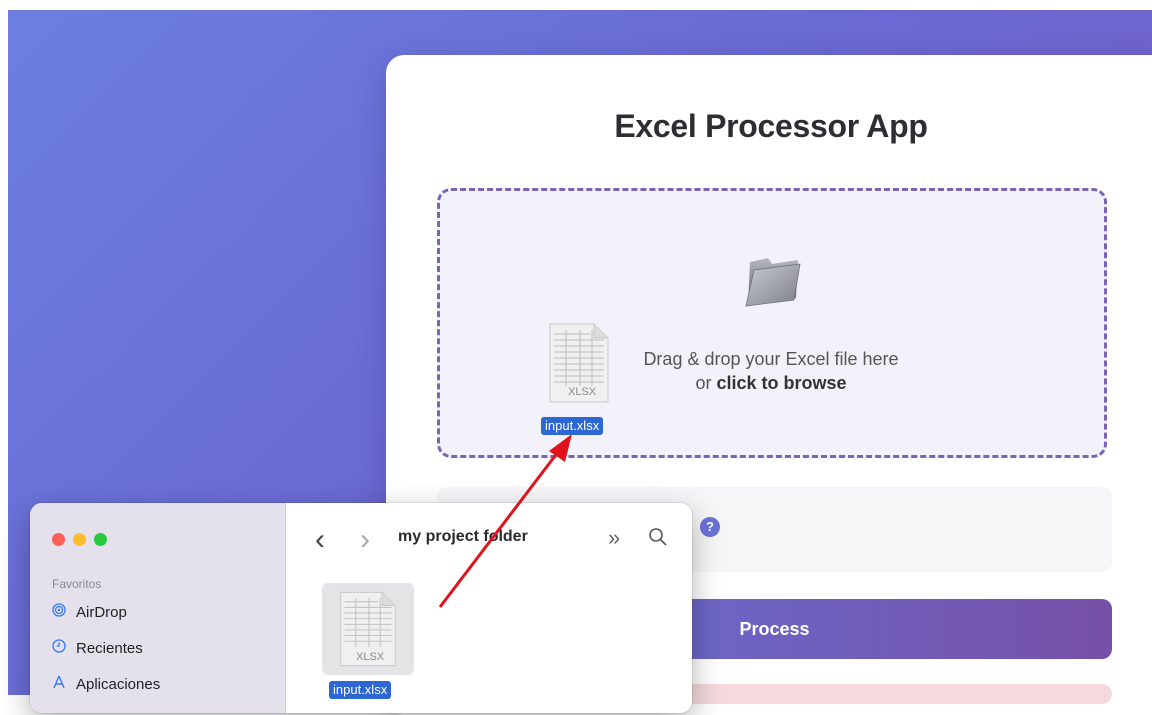 Image resolution: width=1152 pixels, height=715 pixels. Describe the element at coordinates (365, 540) in the screenshot. I see `forward-button: ›` at that location.